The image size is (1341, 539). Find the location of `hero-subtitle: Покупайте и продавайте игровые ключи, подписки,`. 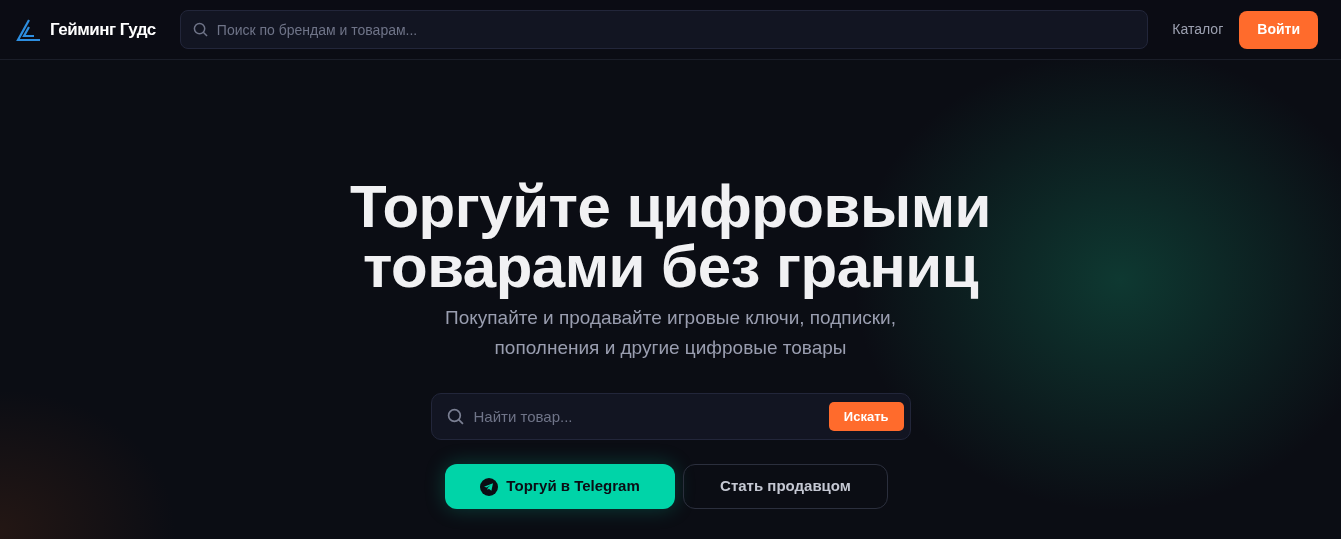

hero-subtitle: Покупайте и продавайте игровые ключи, подписки, is located at coordinates (670, 318).